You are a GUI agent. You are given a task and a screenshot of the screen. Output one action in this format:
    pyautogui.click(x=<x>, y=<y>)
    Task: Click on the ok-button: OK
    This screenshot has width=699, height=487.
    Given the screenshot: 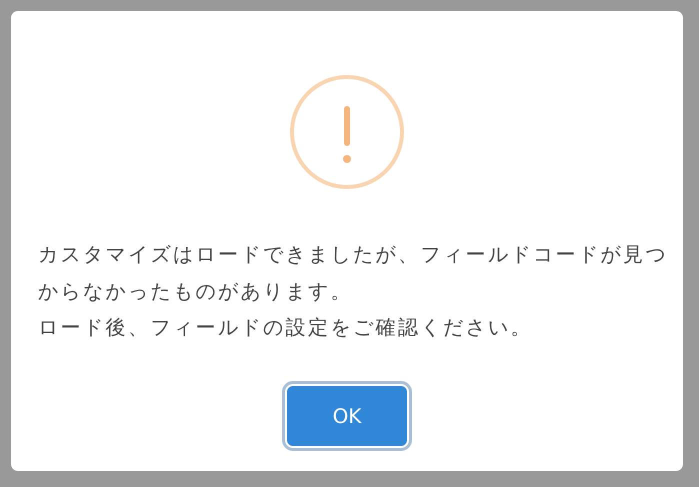 What is the action you would take?
    pyautogui.click(x=347, y=416)
    